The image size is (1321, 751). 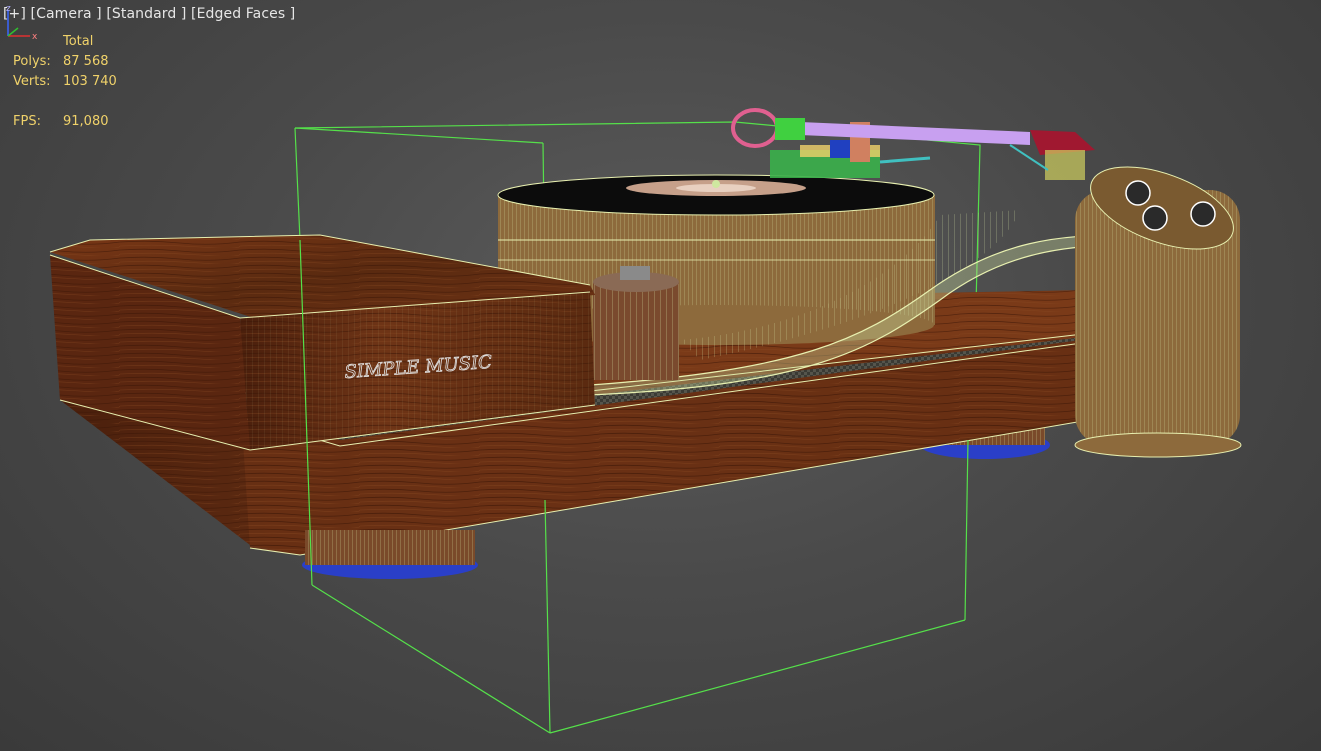 What do you see at coordinates (1158, 312) in the screenshot?
I see `control-tower` at bounding box center [1158, 312].